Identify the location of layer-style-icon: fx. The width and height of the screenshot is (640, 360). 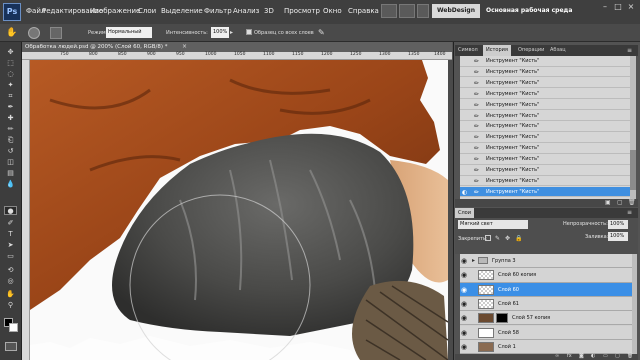
(569, 356).